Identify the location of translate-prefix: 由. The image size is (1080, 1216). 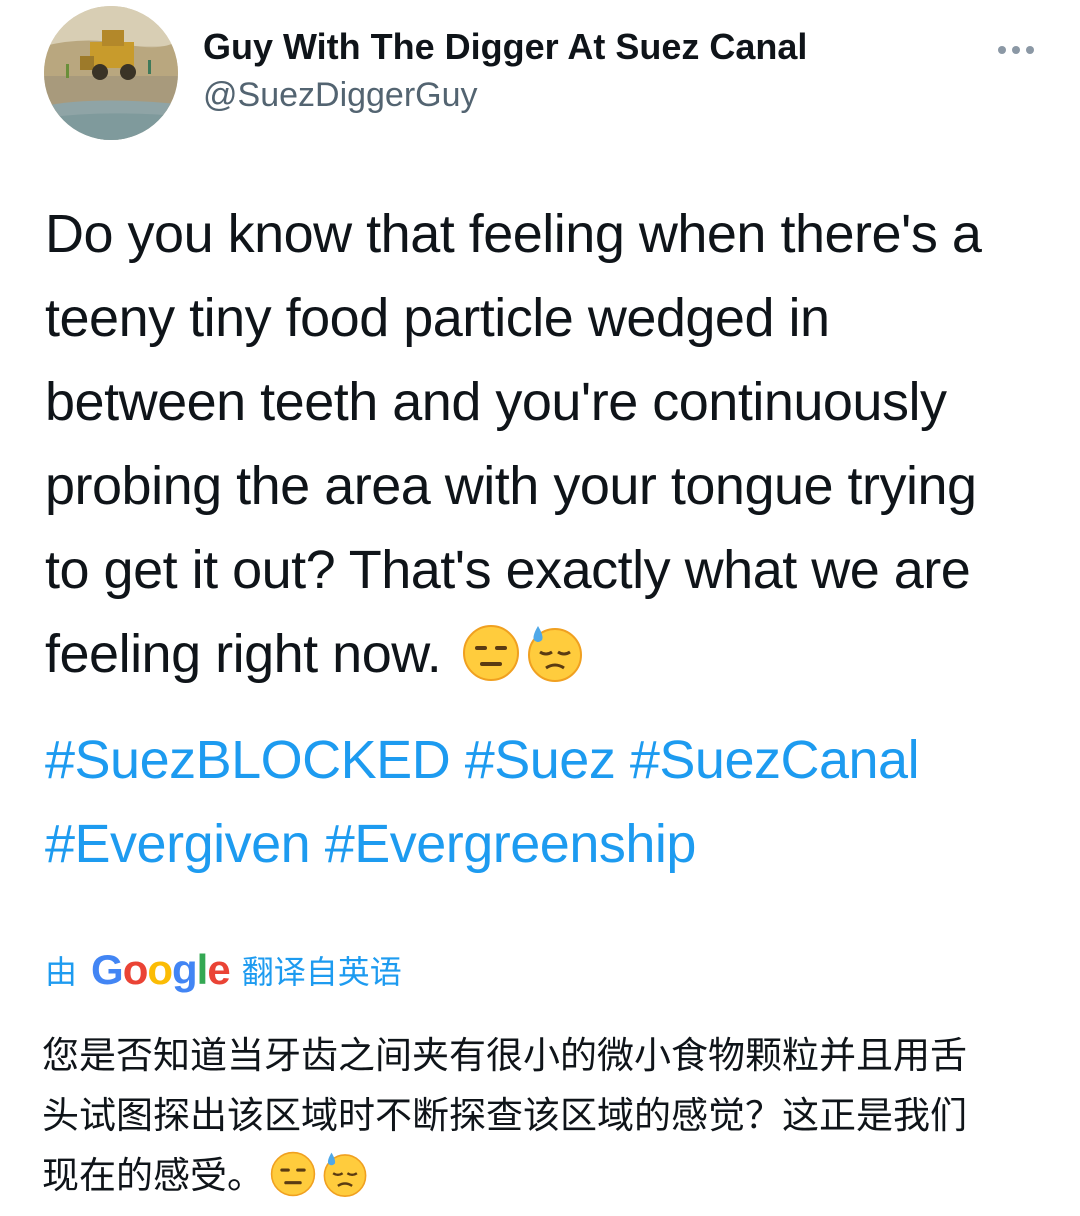
(61, 972).